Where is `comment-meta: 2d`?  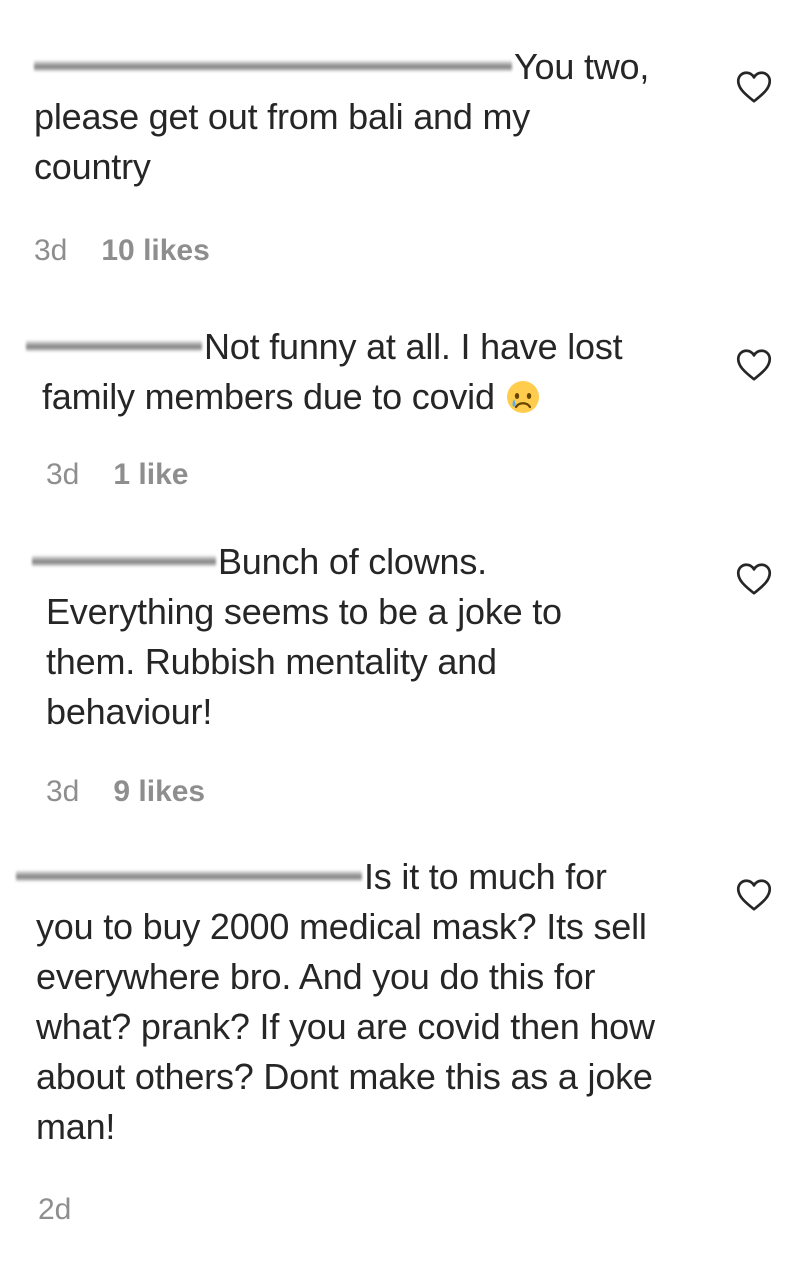 comment-meta: 2d is located at coordinates (54, 1210).